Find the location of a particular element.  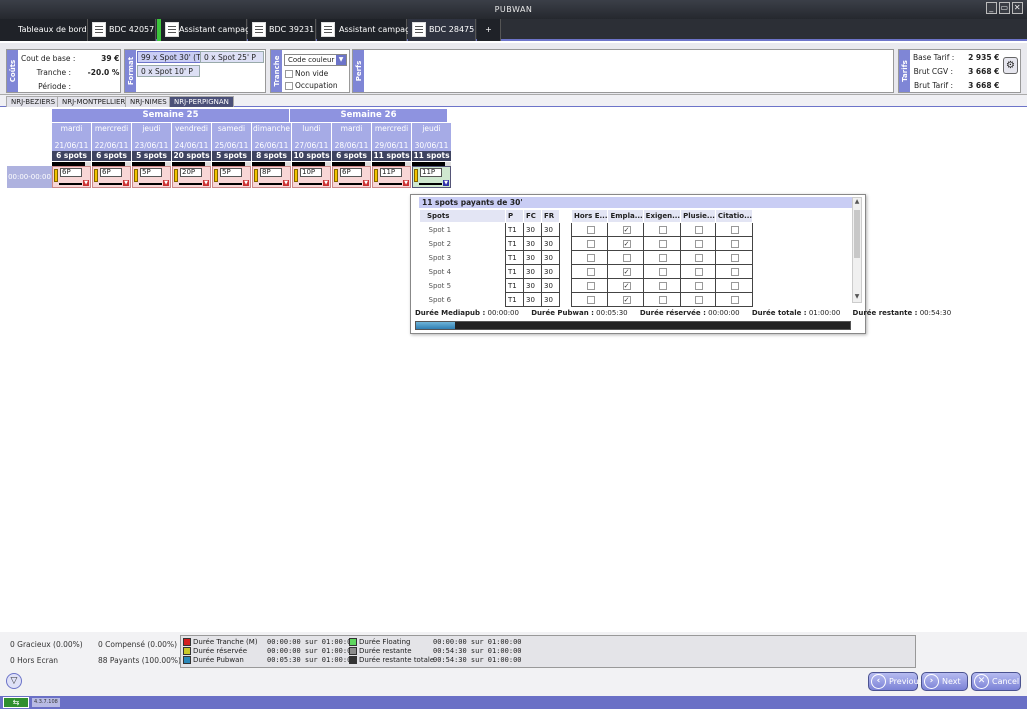

tab-assistant-campagne-1: Assistant campagne is located at coordinates (208, 30).